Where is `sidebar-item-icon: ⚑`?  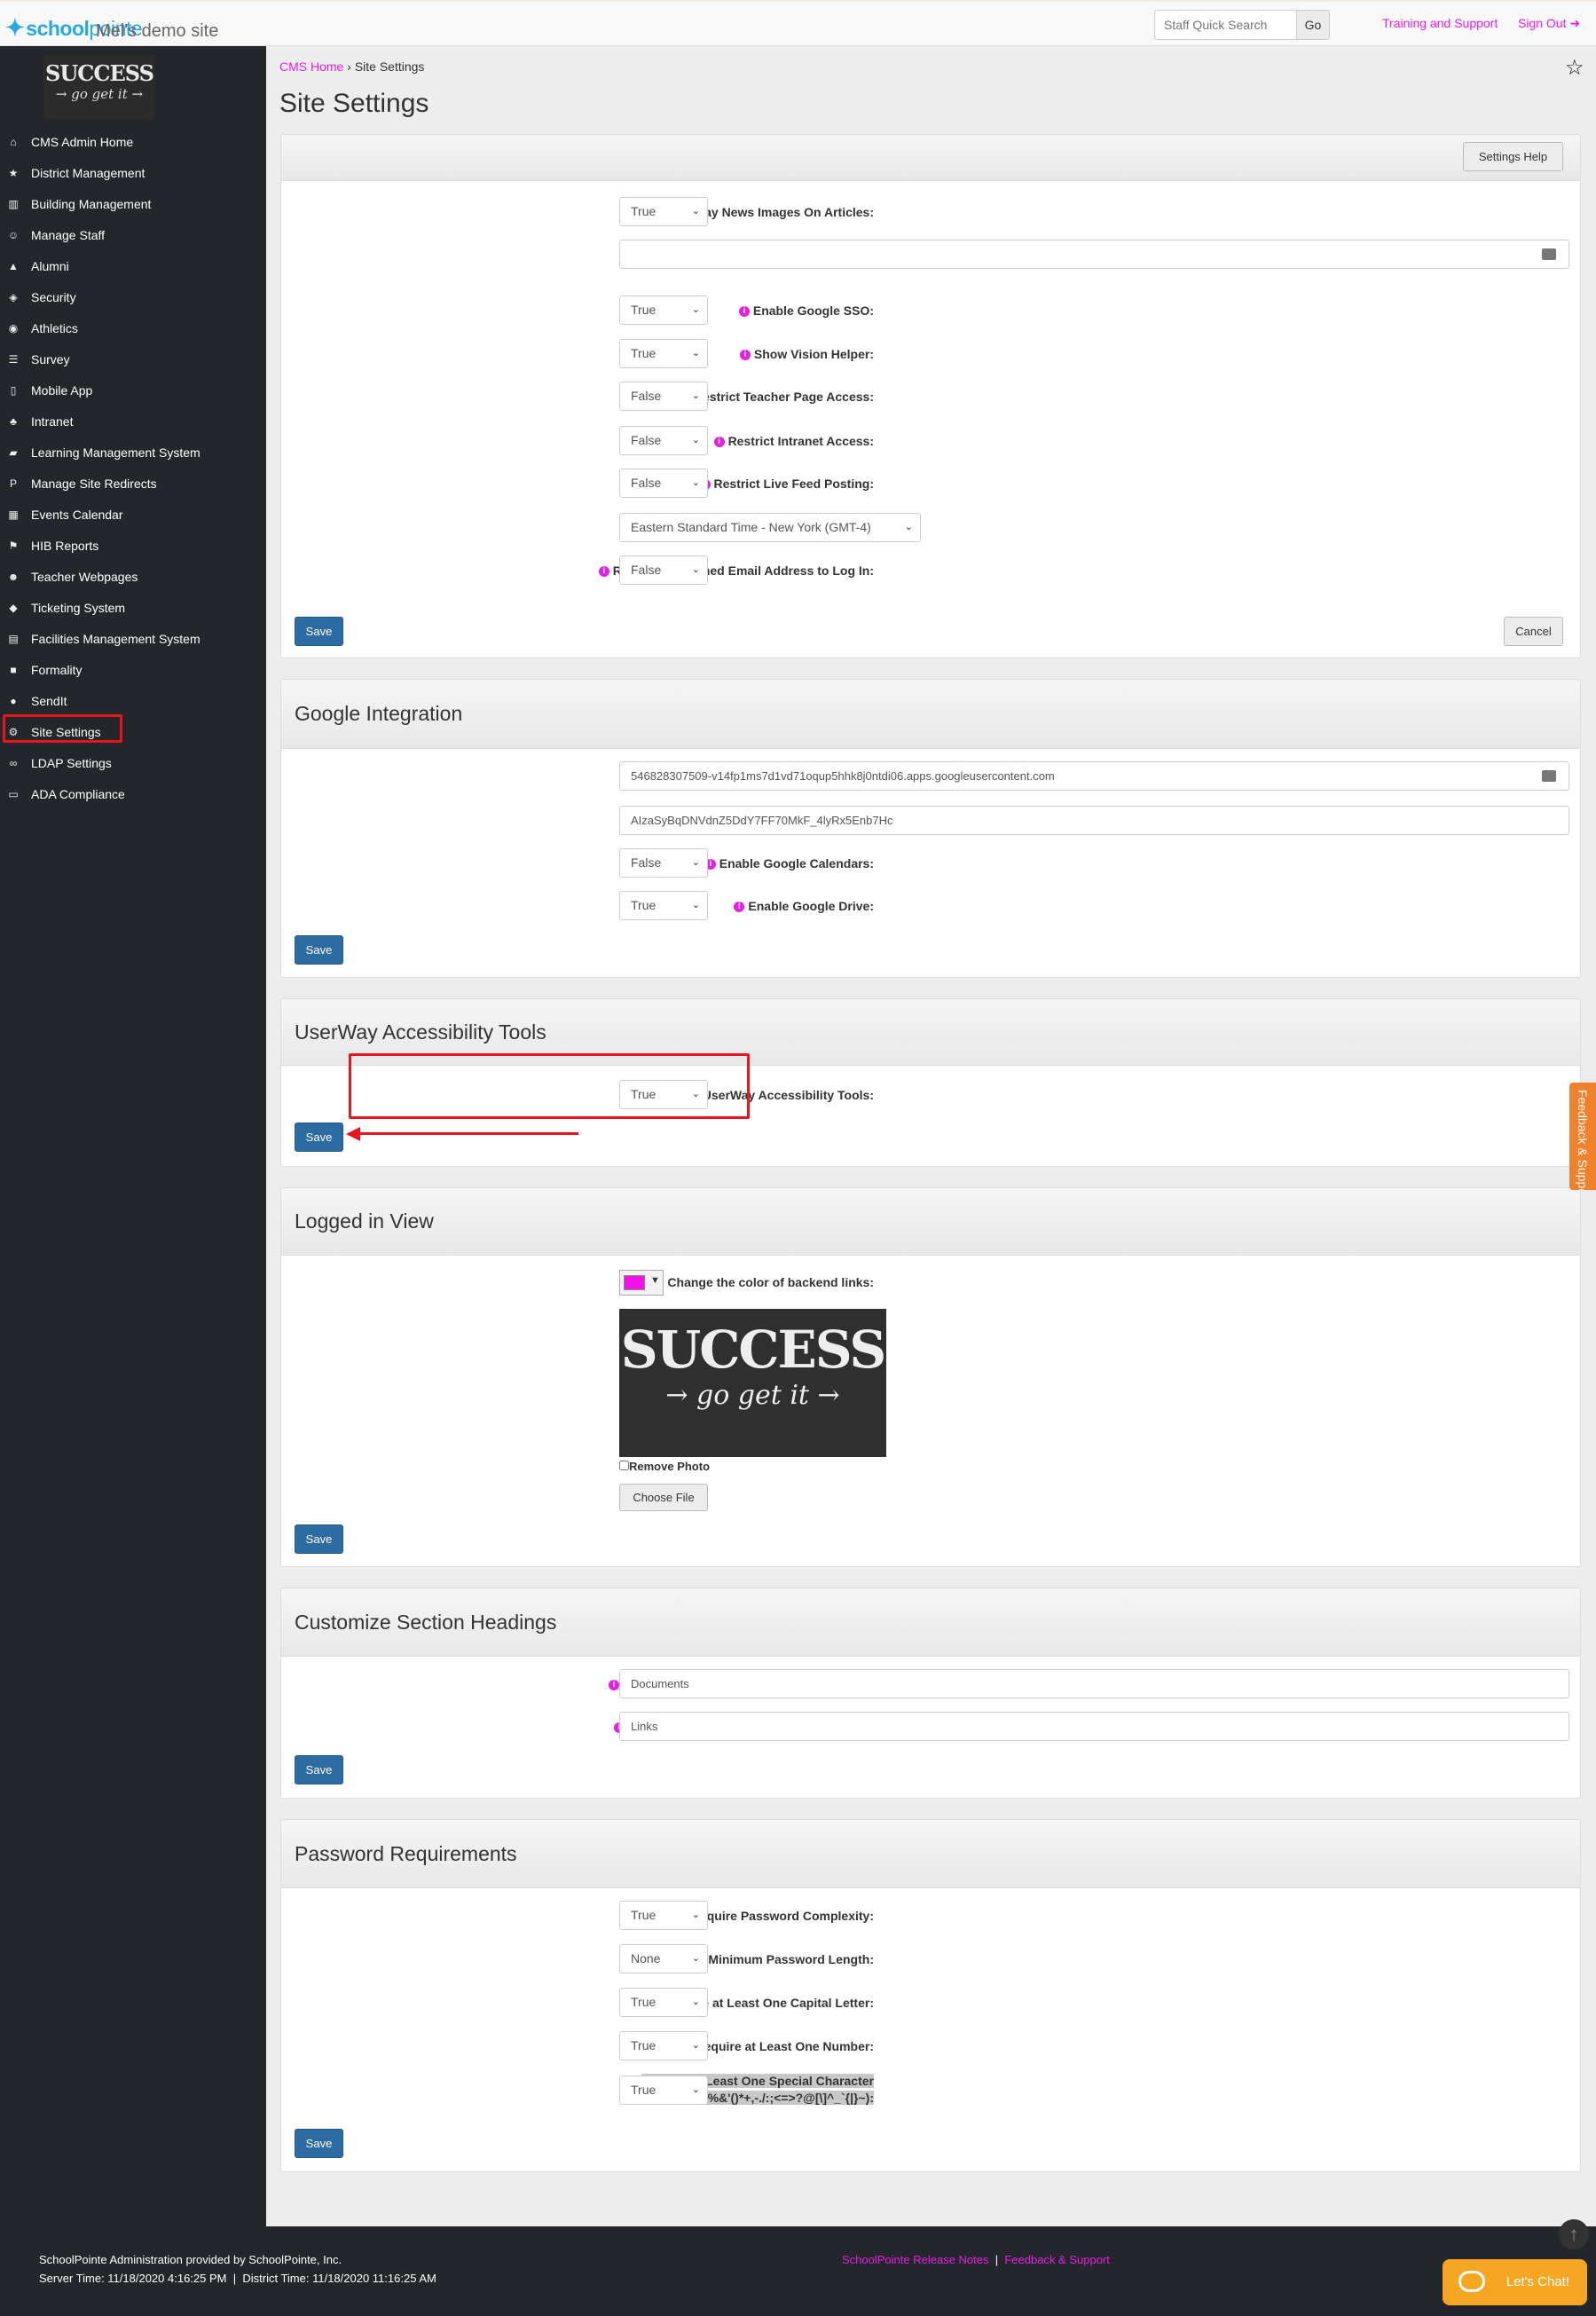 sidebar-item-icon: ⚑ is located at coordinates (13, 546).